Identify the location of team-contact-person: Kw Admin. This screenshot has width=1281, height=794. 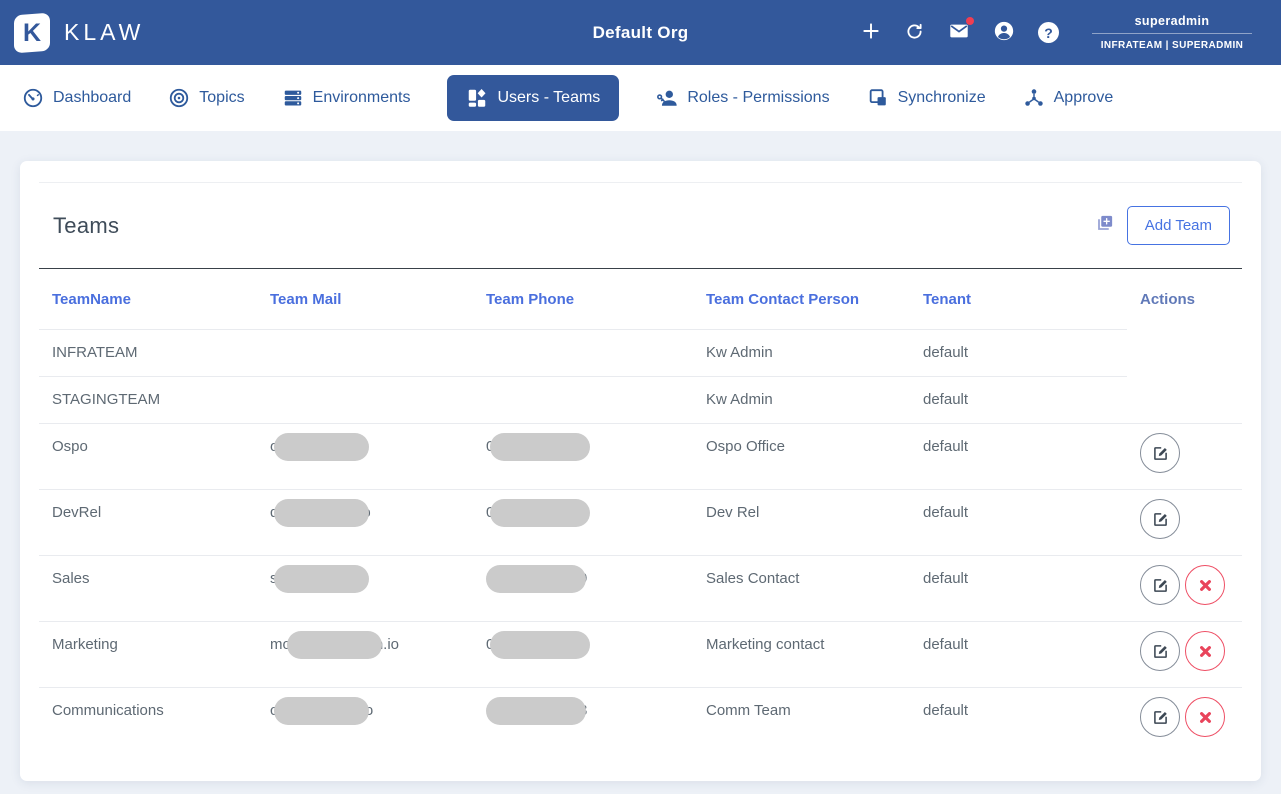
(739, 399).